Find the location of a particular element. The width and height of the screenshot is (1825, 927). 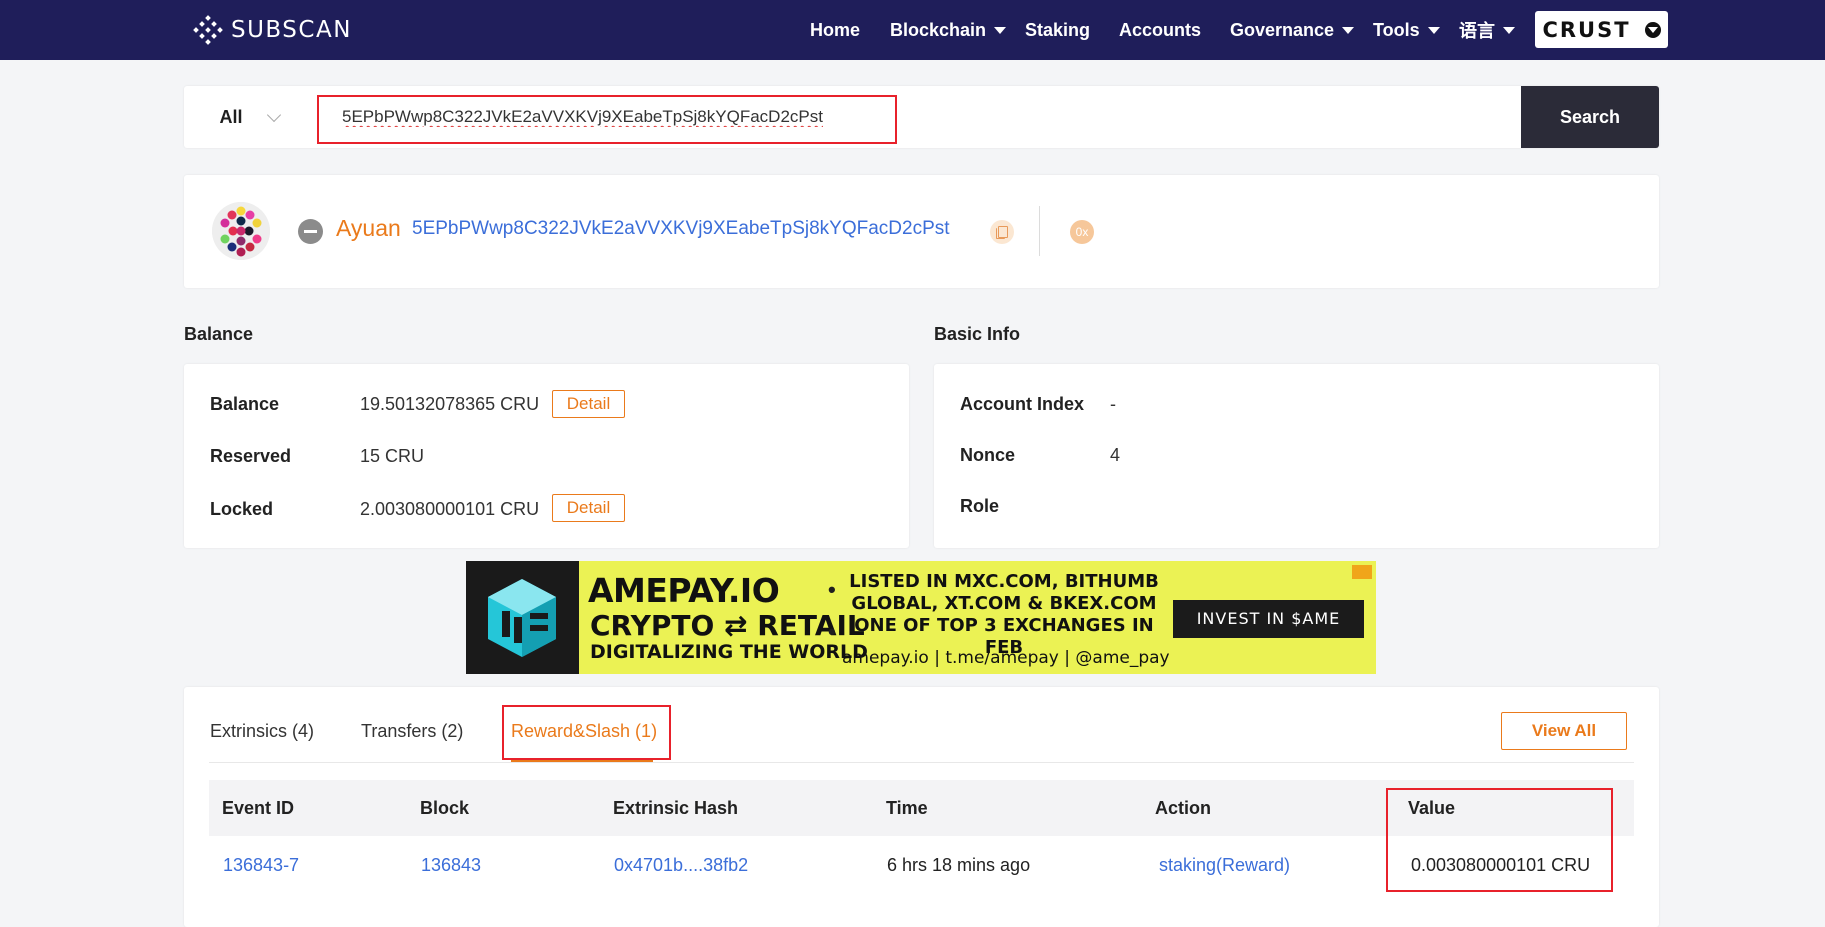

event-value: 0.003080000101 CRU is located at coordinates (1501, 865).